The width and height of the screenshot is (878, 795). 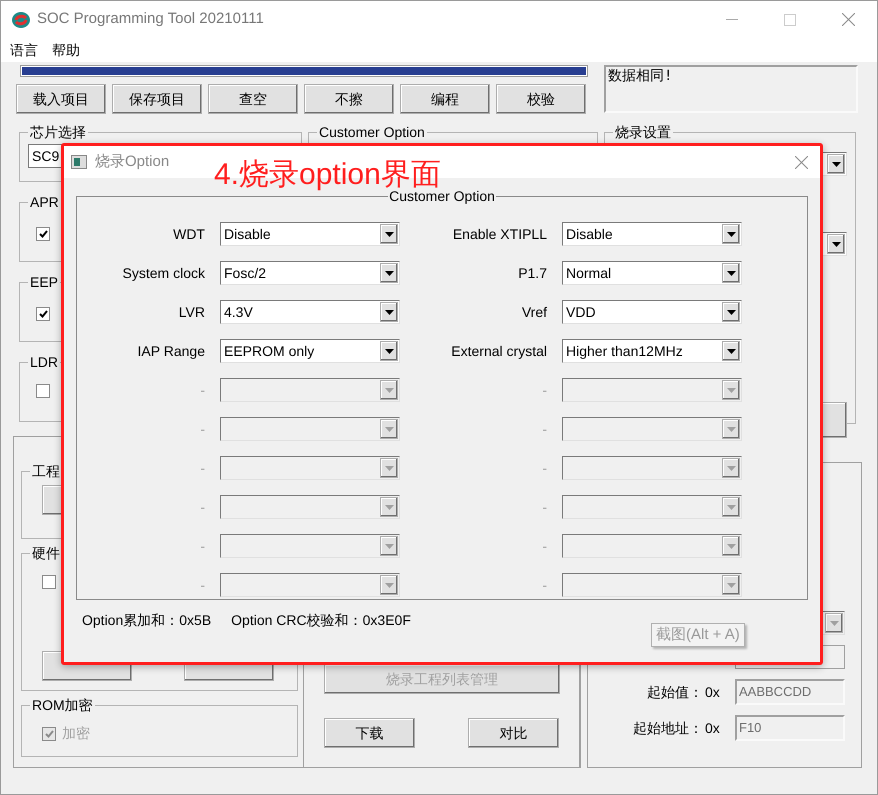 I want to click on toolbar-button: 校验, so click(x=541, y=99).